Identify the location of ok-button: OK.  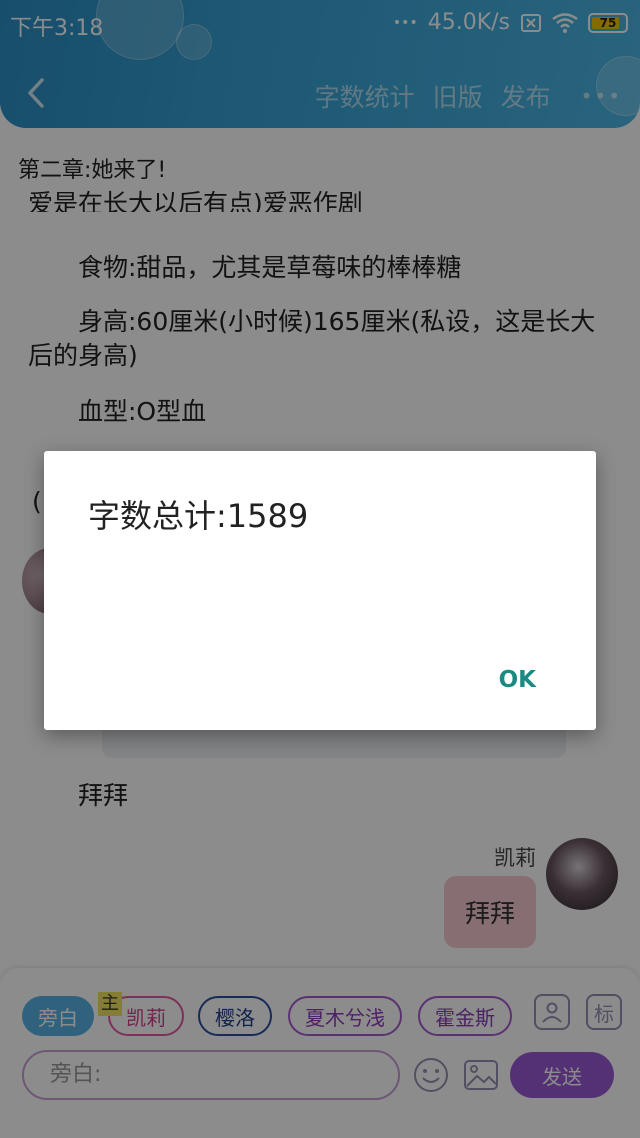
(517, 680).